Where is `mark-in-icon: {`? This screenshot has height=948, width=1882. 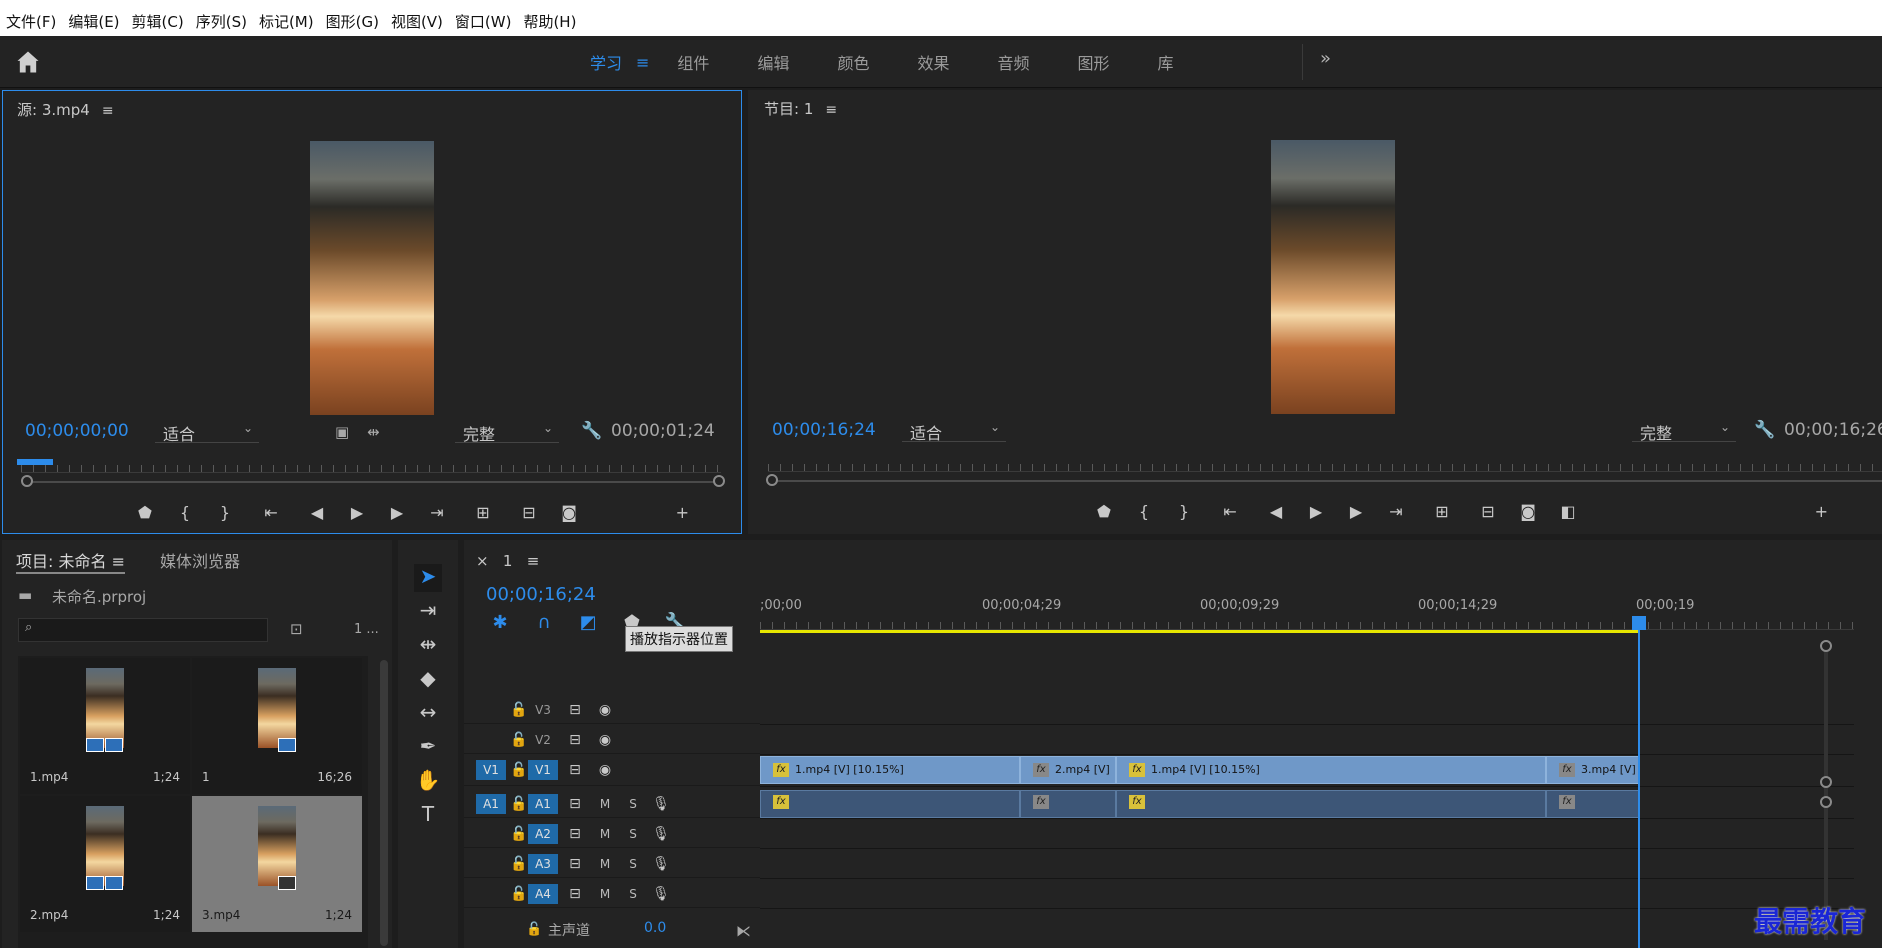
mark-in-icon: { is located at coordinates (185, 512).